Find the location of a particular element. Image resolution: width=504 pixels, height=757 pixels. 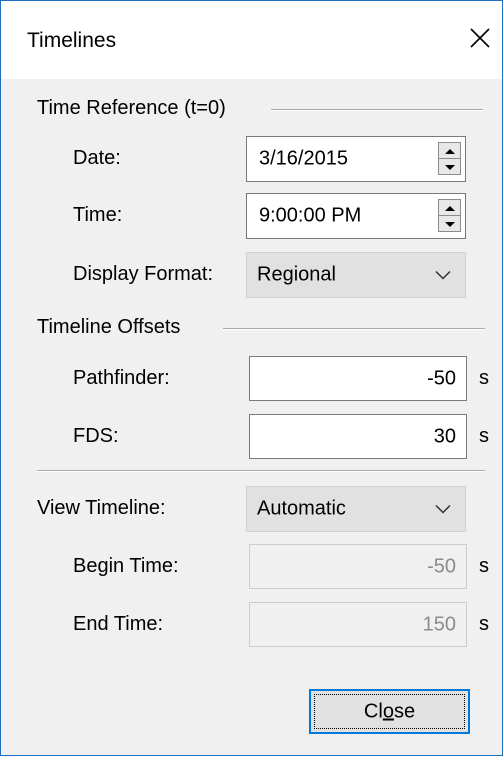

timeline-offsets-divider is located at coordinates (354, 329).